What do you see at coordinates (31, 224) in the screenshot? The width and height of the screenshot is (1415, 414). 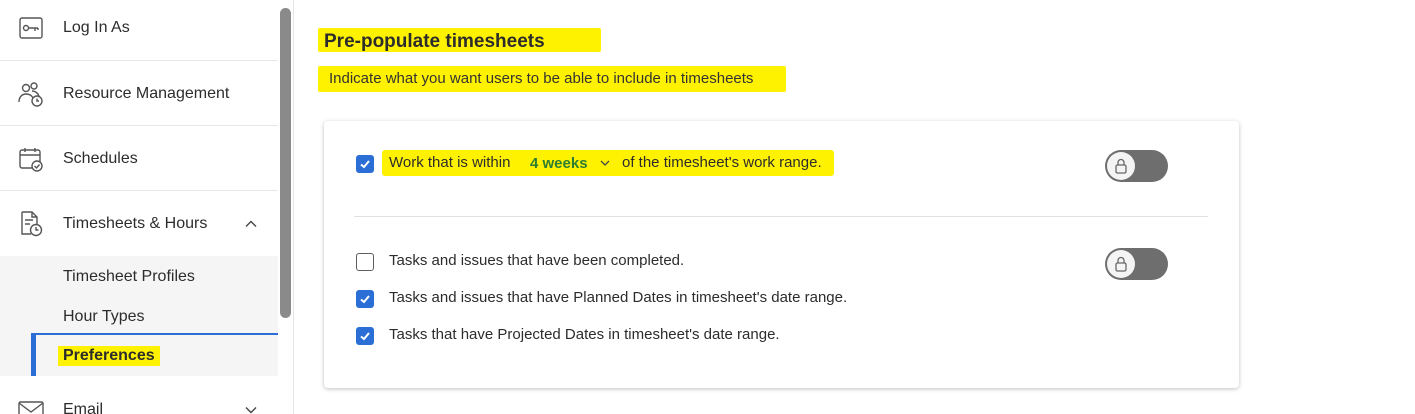 I see `document-clock-icon` at bounding box center [31, 224].